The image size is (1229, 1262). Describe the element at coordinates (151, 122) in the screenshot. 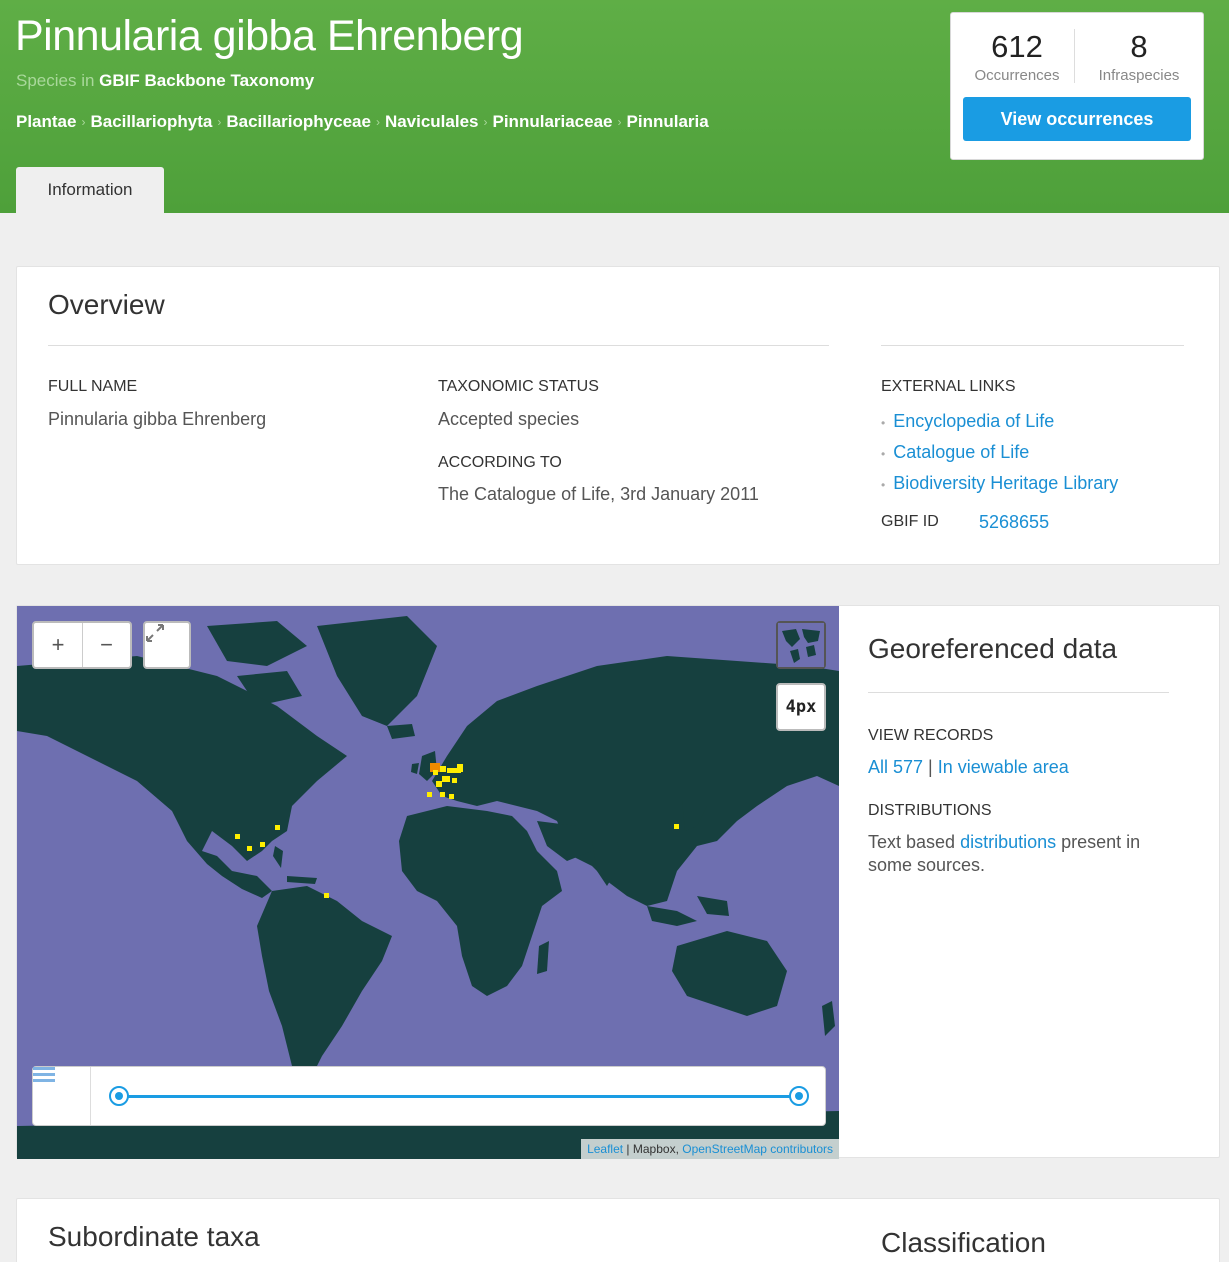

I see `breadcrumb-bacillariophyta: Bacillariophyta` at that location.